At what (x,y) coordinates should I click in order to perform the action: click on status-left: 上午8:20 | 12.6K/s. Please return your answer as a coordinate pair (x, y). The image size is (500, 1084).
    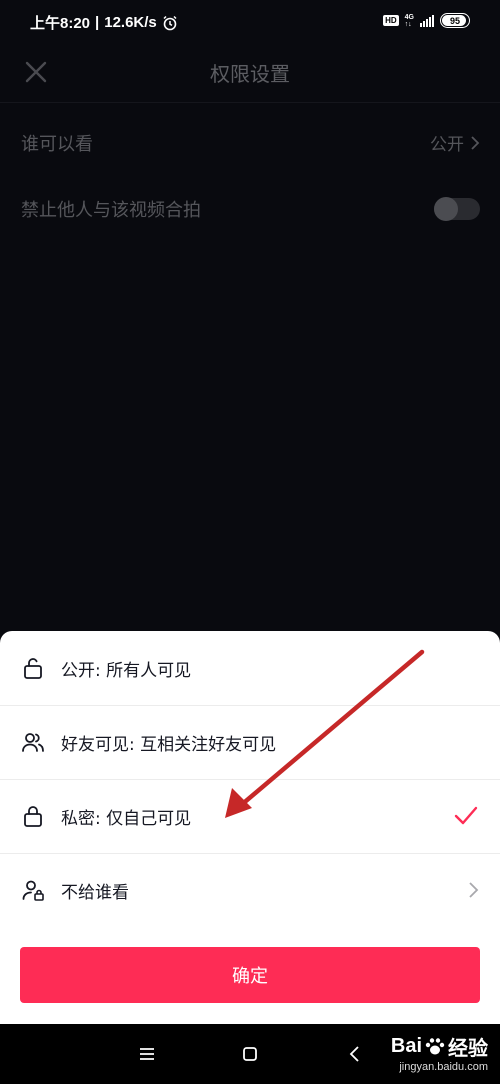
    Looking at the image, I should click on (104, 22).